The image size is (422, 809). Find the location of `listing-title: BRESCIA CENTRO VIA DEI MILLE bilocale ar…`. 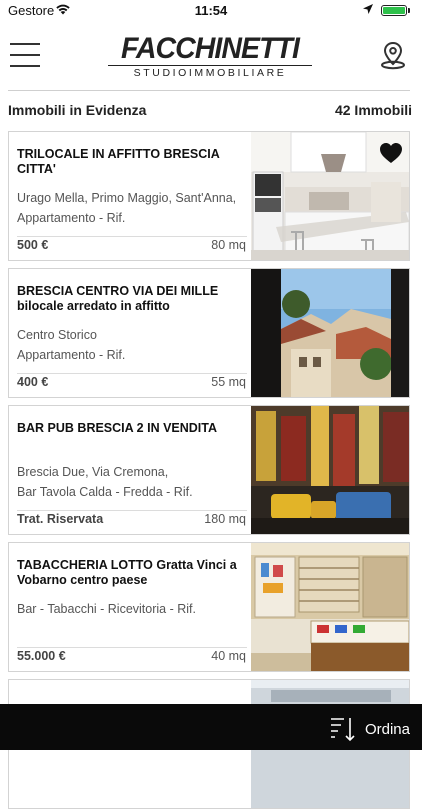

listing-title: BRESCIA CENTRO VIA DEI MILLE bilocale ar… is located at coordinates (118, 298).